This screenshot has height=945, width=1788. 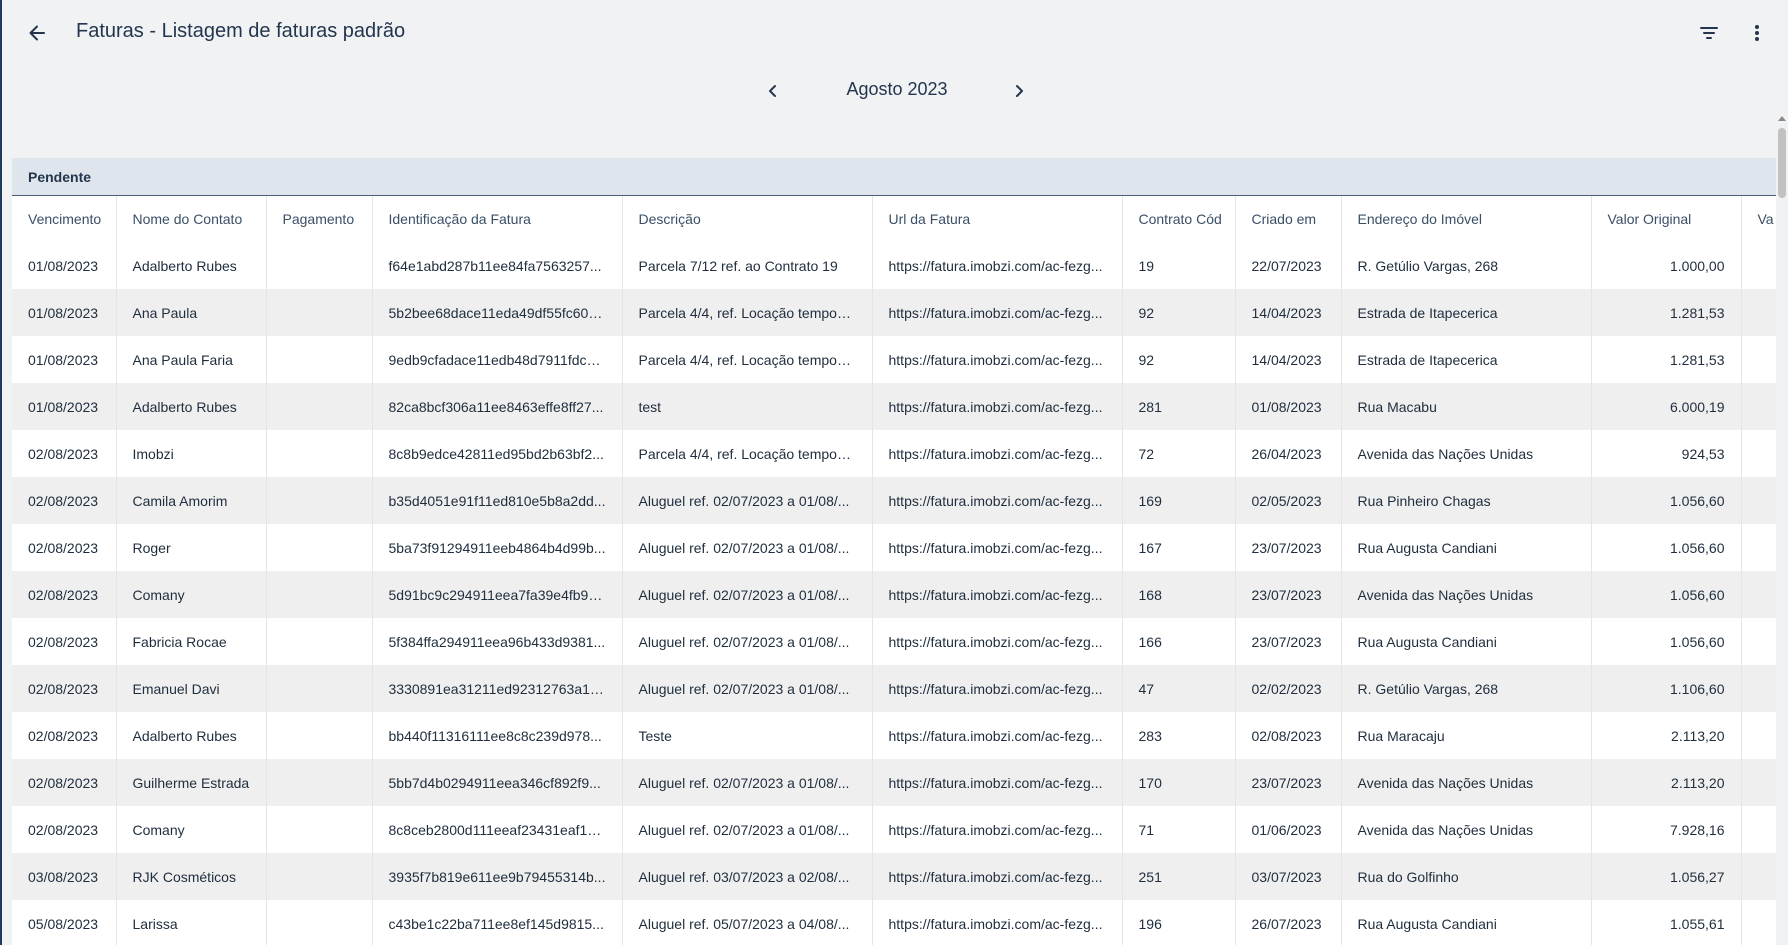 What do you see at coordinates (191, 219) in the screenshot?
I see `column-header: Nome do Contato` at bounding box center [191, 219].